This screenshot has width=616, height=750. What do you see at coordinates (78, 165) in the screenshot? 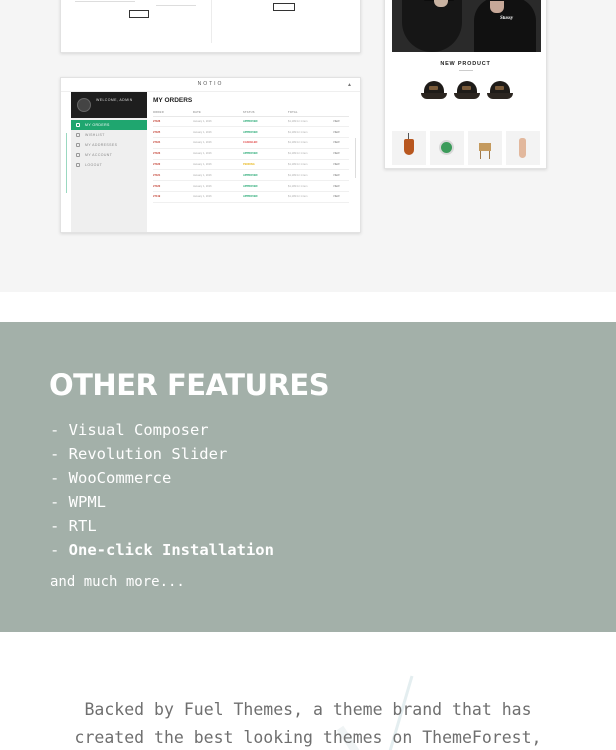
I see `logout-icon` at bounding box center [78, 165].